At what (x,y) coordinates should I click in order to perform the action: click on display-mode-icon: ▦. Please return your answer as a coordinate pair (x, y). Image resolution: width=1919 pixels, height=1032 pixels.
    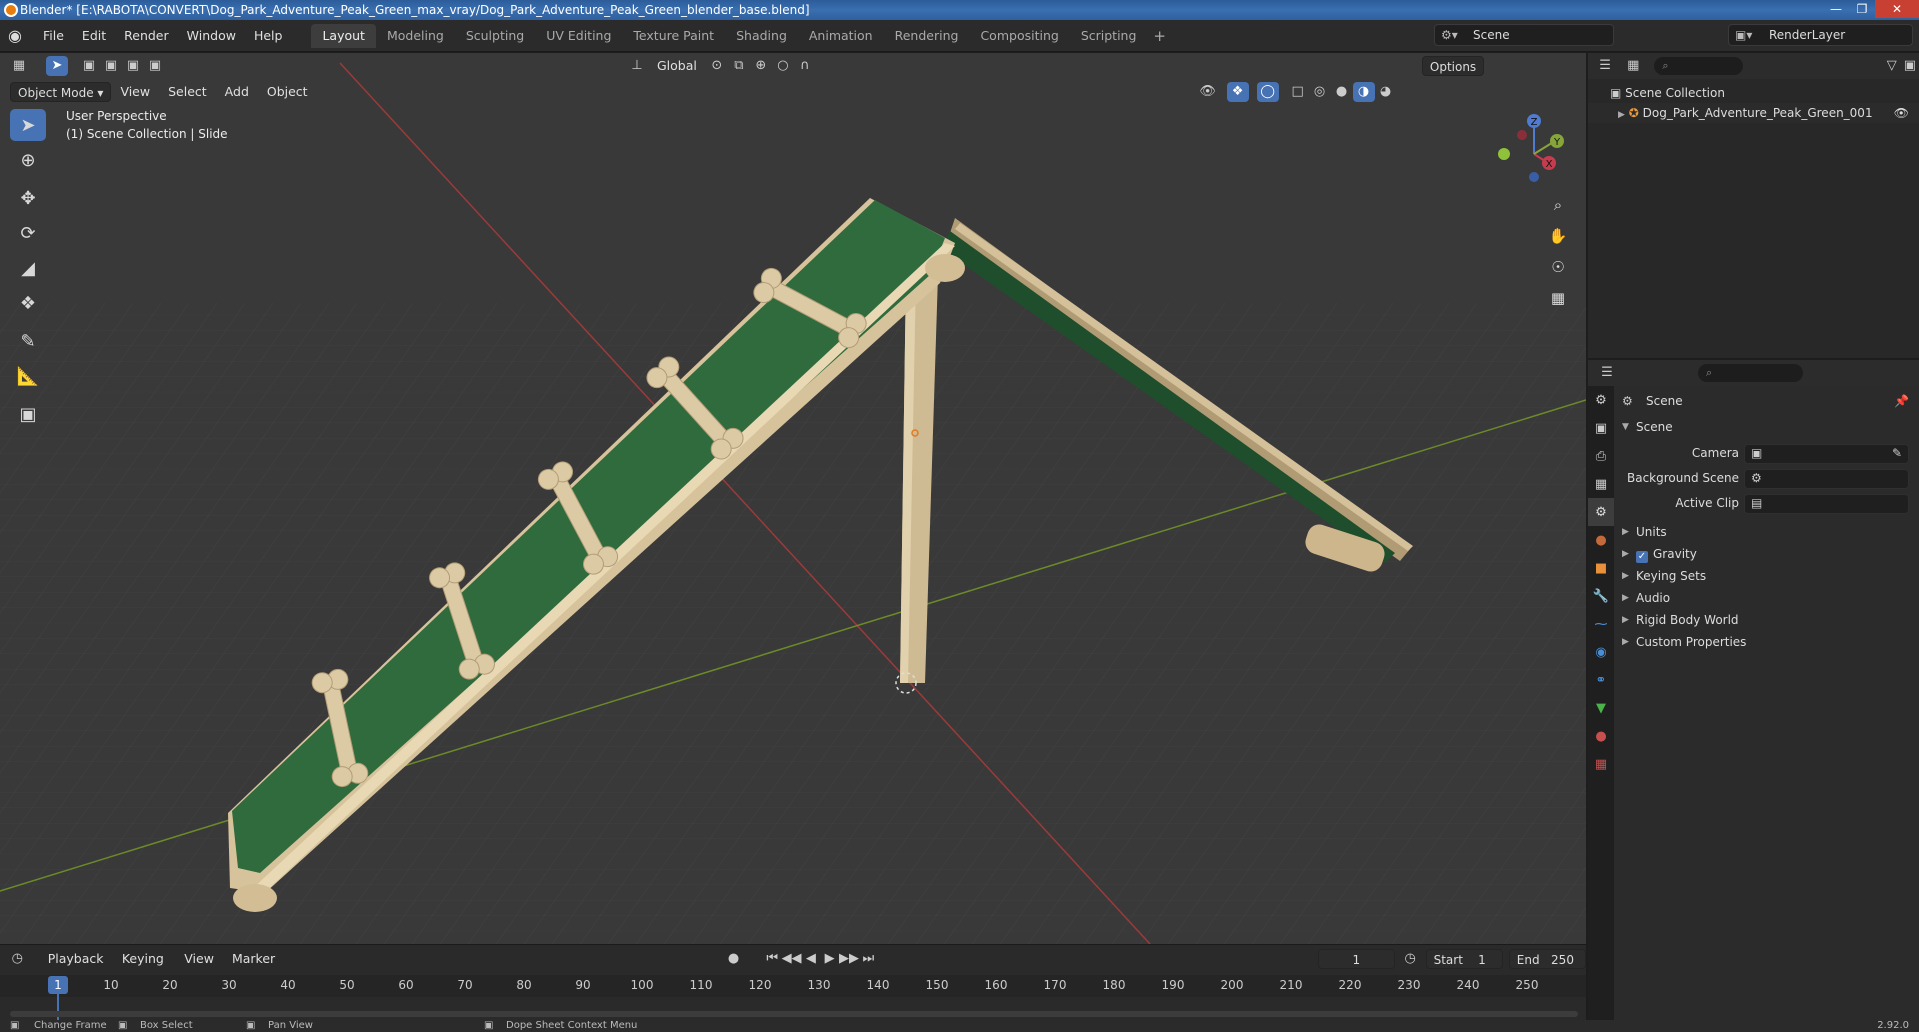
    Looking at the image, I should click on (1633, 66).